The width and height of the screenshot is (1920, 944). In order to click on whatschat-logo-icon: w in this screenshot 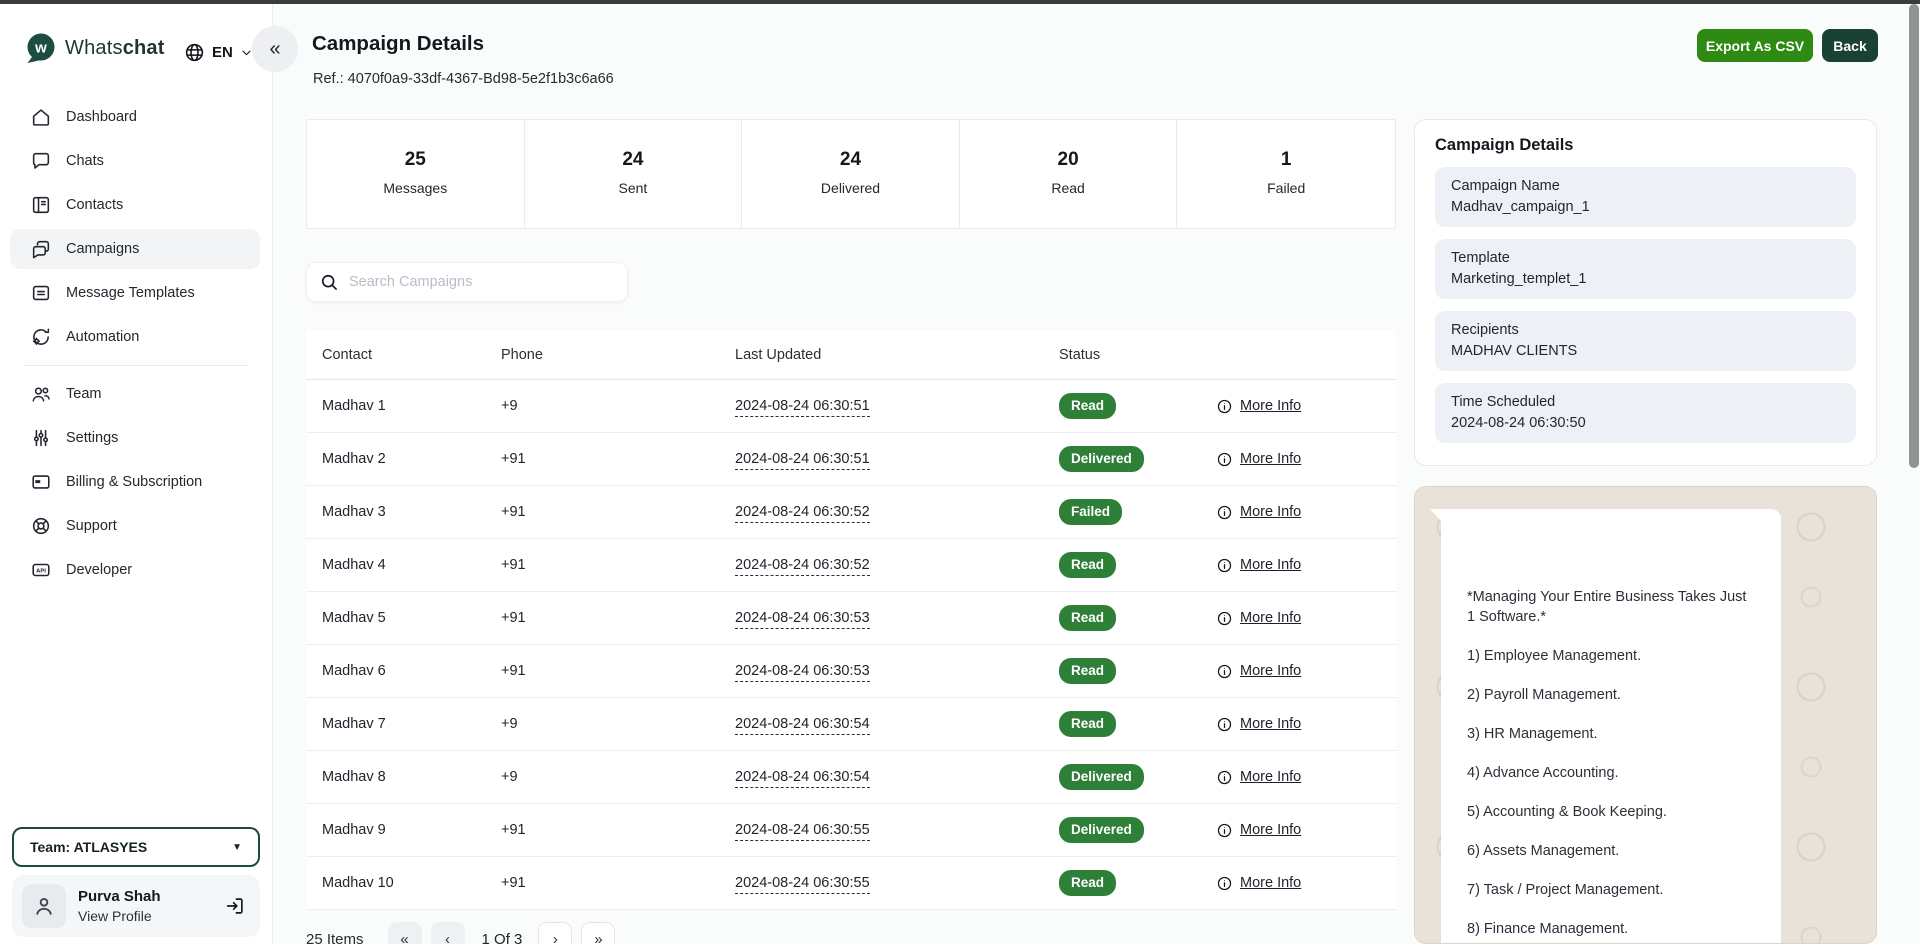, I will do `click(41, 48)`.